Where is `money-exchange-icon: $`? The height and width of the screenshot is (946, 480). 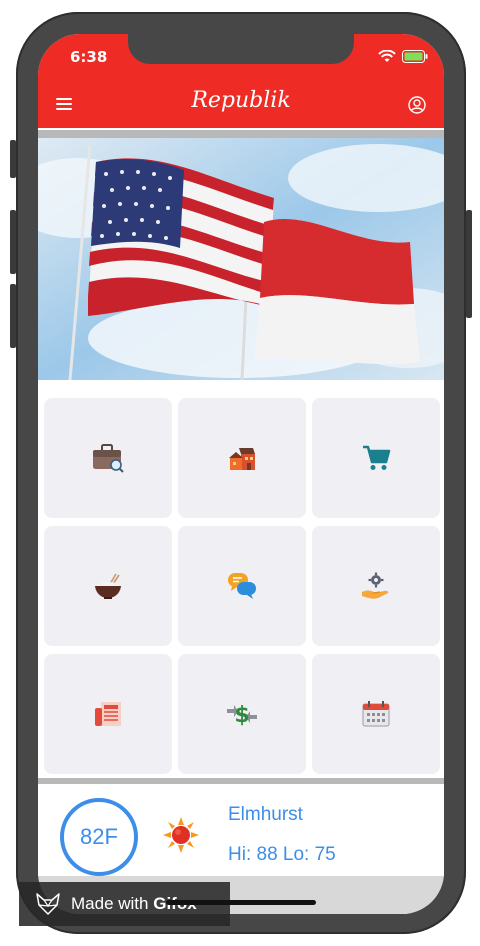 money-exchange-icon: $ is located at coordinates (242, 715).